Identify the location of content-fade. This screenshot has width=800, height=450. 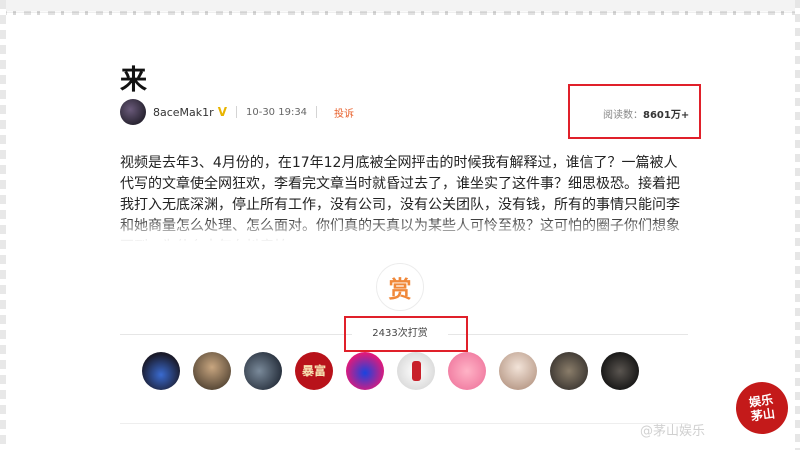
(404, 229).